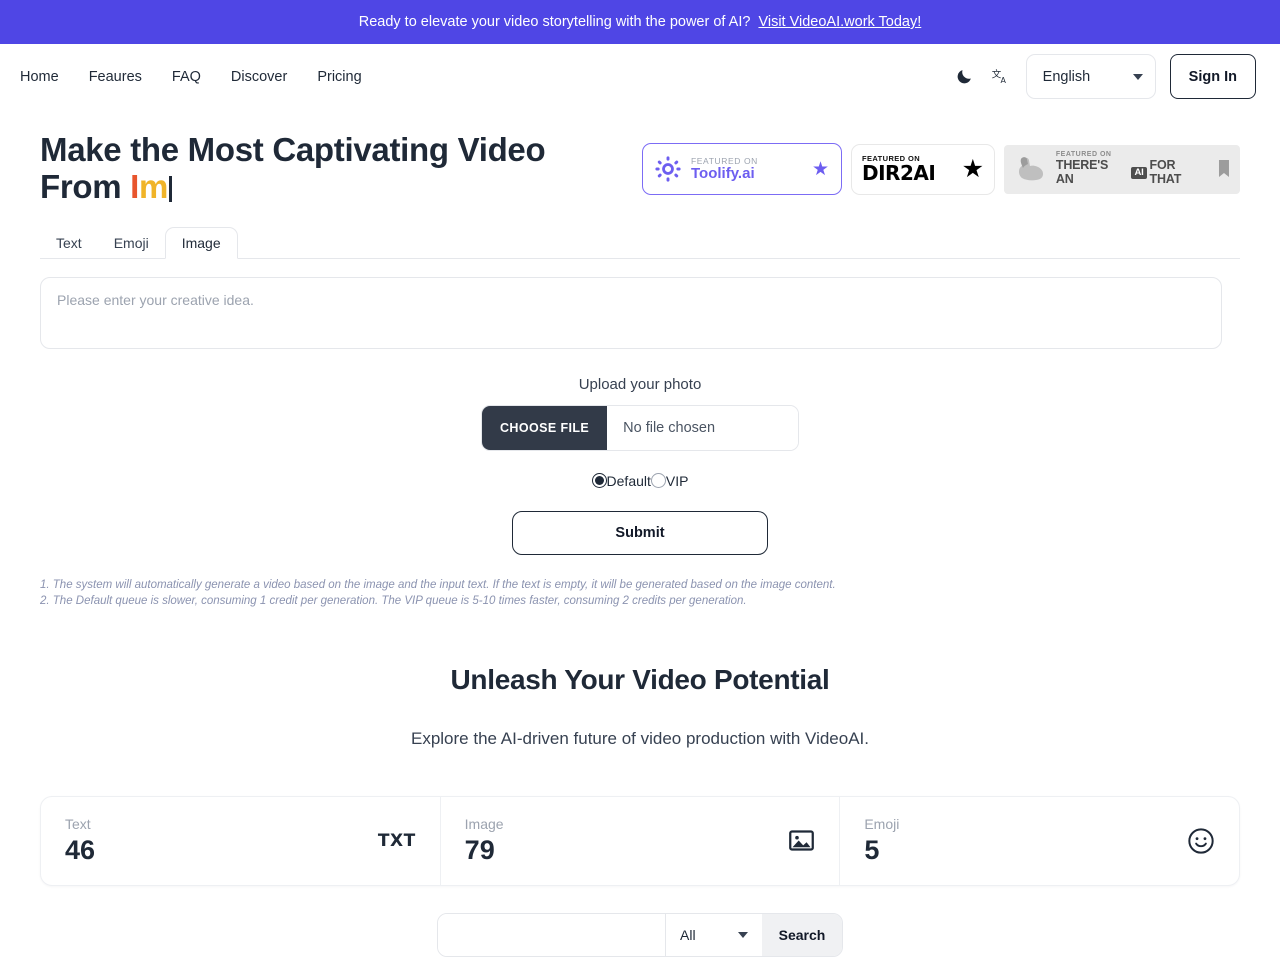  Describe the element at coordinates (201, 242) in the screenshot. I see `tab-image: Image` at that location.